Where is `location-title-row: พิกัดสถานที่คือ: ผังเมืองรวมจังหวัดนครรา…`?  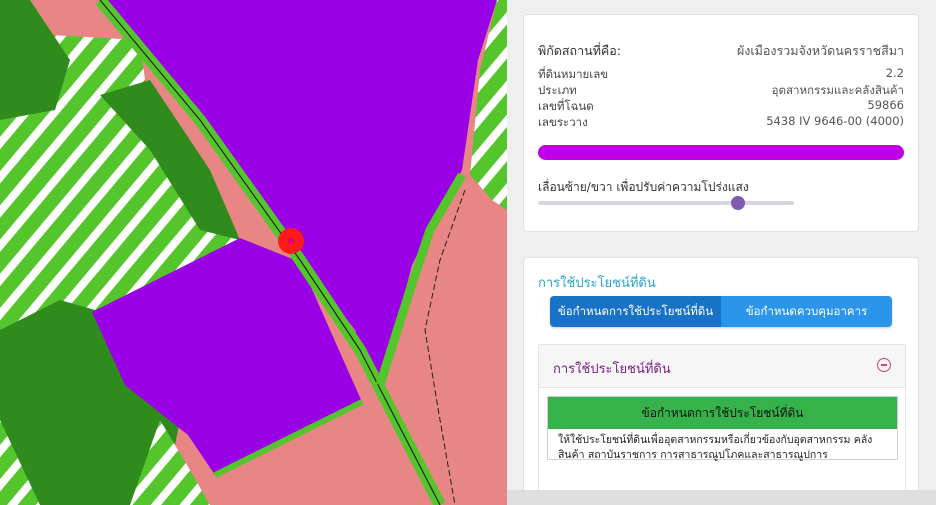
location-title-row: พิกัดสถานที่คือ: ผังเมืองรวมจังหวัดนครรา… is located at coordinates (721, 51).